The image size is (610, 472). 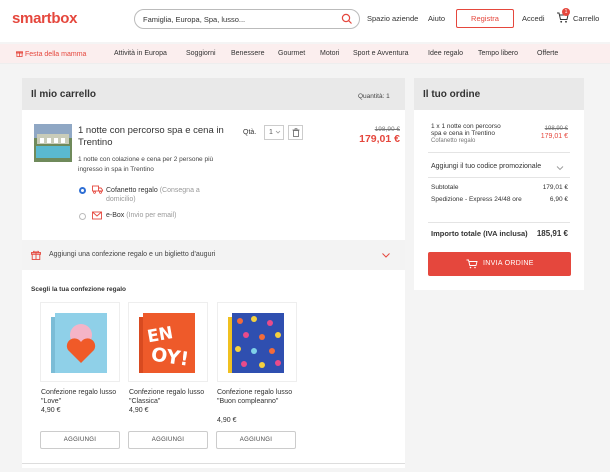 What do you see at coordinates (555, 187) in the screenshot?
I see `subtotal-value: 179,01 €` at bounding box center [555, 187].